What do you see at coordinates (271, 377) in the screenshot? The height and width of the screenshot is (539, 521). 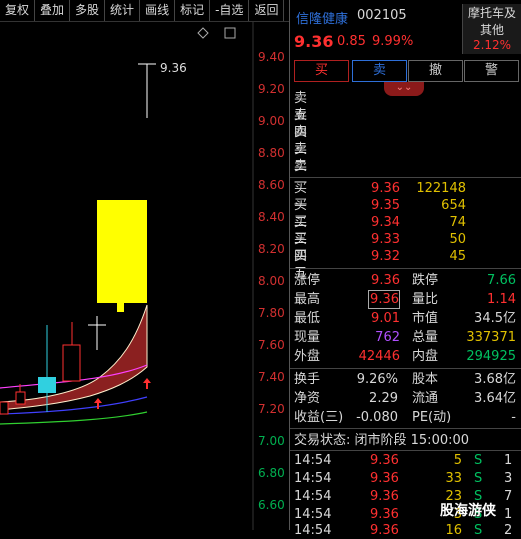 I see `y-axis-label: 7.40` at bounding box center [271, 377].